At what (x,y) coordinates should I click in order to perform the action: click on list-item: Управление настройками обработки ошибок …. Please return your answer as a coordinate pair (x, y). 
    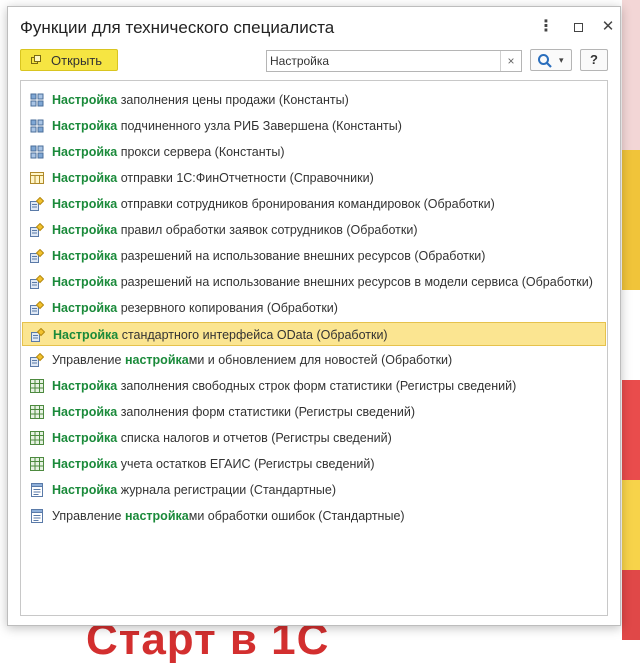
    Looking at the image, I should click on (314, 516).